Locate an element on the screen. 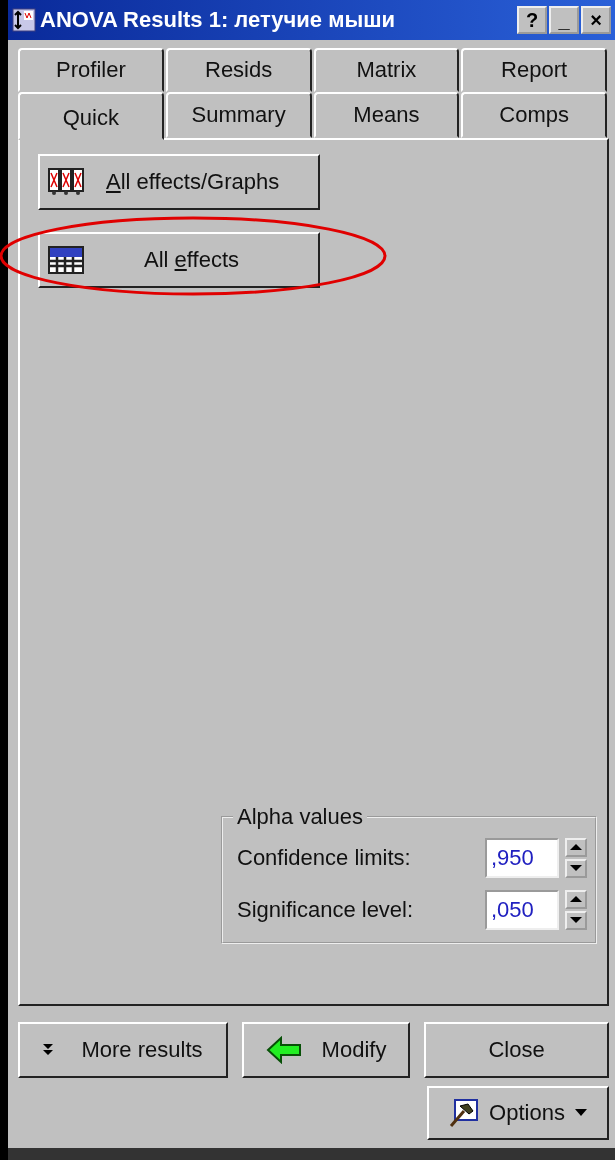  footer-button: Close is located at coordinates (516, 1050).